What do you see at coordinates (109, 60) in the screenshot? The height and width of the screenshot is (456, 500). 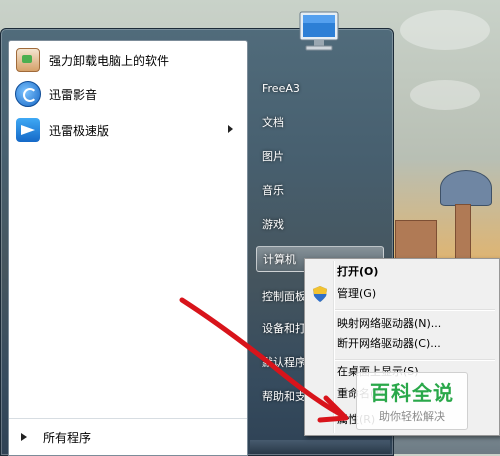 I see `program-label: 强力卸载电脑上的软件` at bounding box center [109, 60].